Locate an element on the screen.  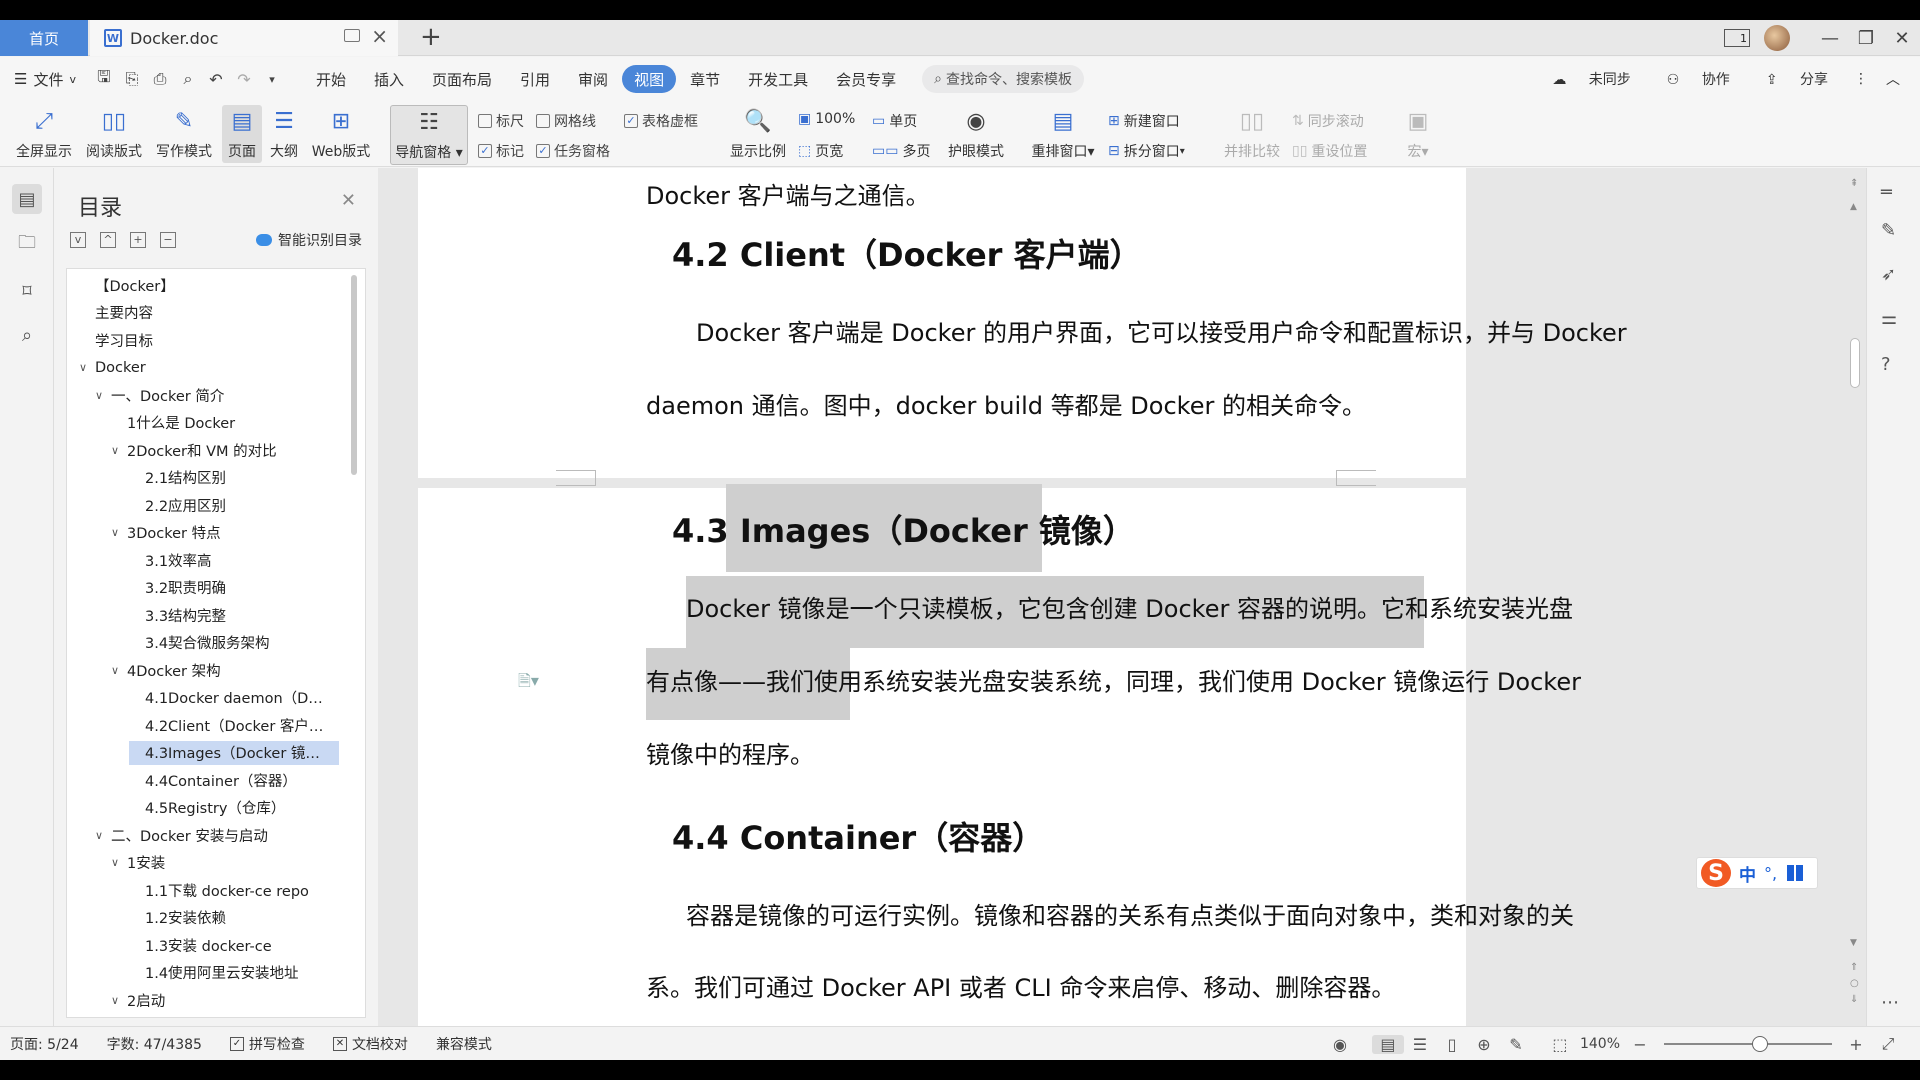
minimize-icon: — is located at coordinates (1830, 38).